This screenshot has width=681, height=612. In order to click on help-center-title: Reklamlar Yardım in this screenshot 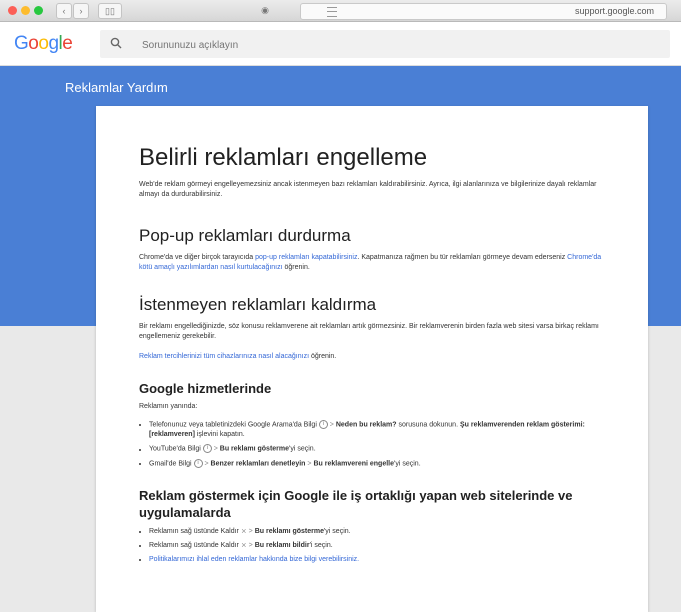, I will do `click(116, 87)`.